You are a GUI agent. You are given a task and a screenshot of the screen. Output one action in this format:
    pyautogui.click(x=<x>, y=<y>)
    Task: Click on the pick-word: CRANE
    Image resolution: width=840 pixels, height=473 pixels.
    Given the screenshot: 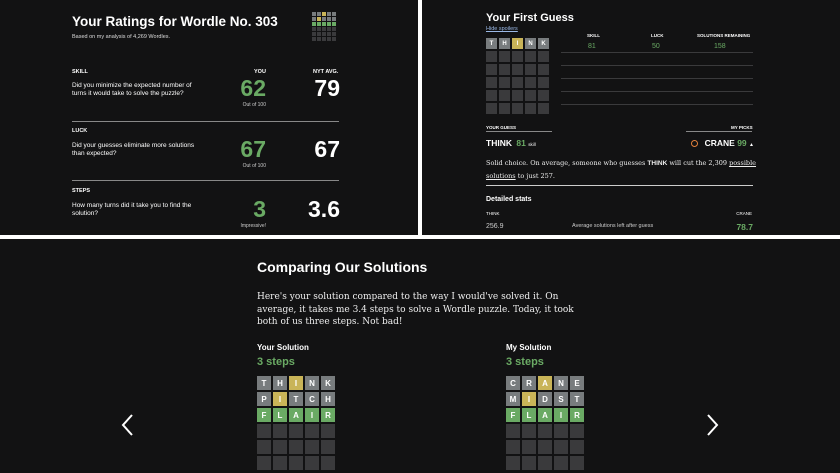 What is the action you would take?
    pyautogui.click(x=719, y=143)
    